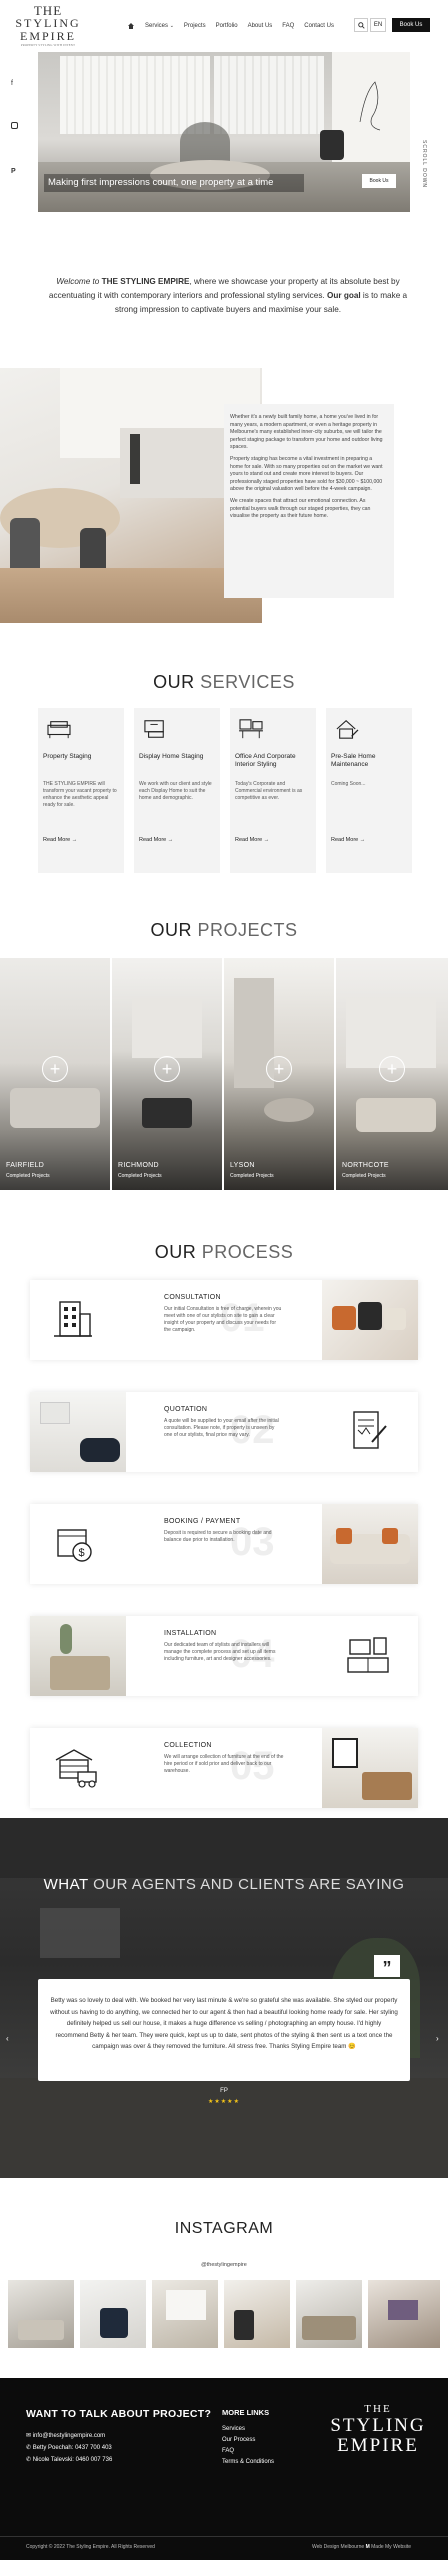 This screenshot has width=448, height=2560. I want to click on project-card-lyson: + LYSON Completed Projects, so click(279, 1074).